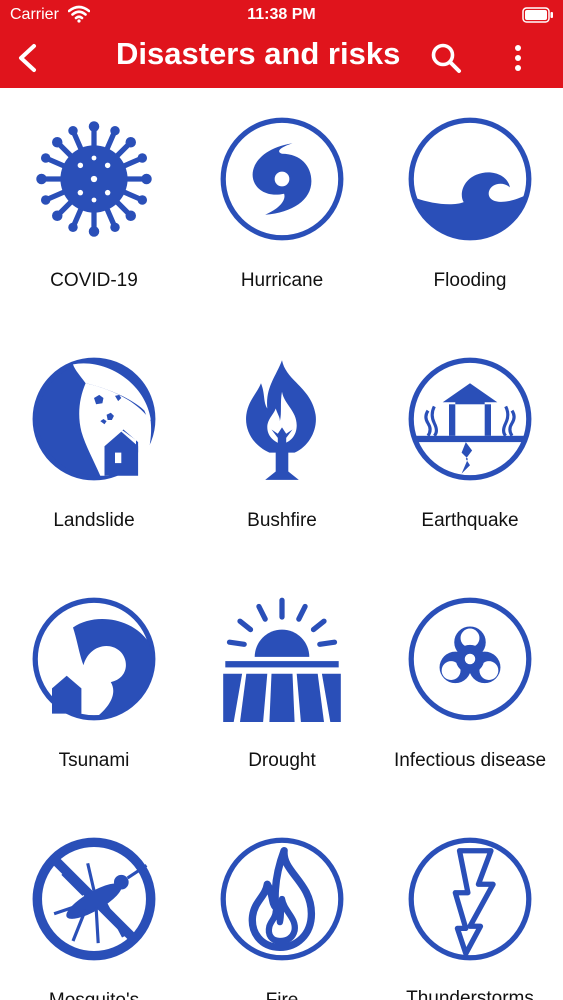  Describe the element at coordinates (28, 58) in the screenshot. I see `back-button` at that location.